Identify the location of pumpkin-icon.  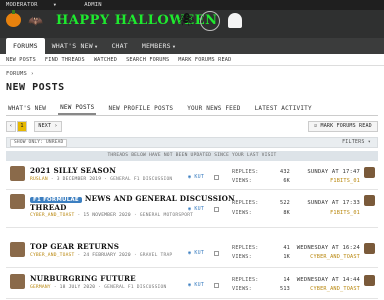
(13, 18).